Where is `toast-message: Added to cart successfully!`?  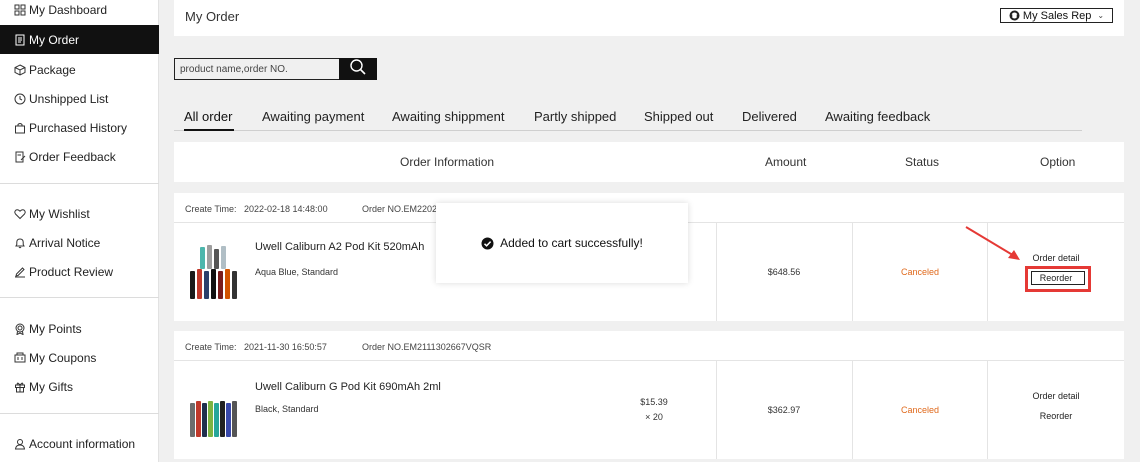
toast-message: Added to cart successfully! is located at coordinates (571, 243).